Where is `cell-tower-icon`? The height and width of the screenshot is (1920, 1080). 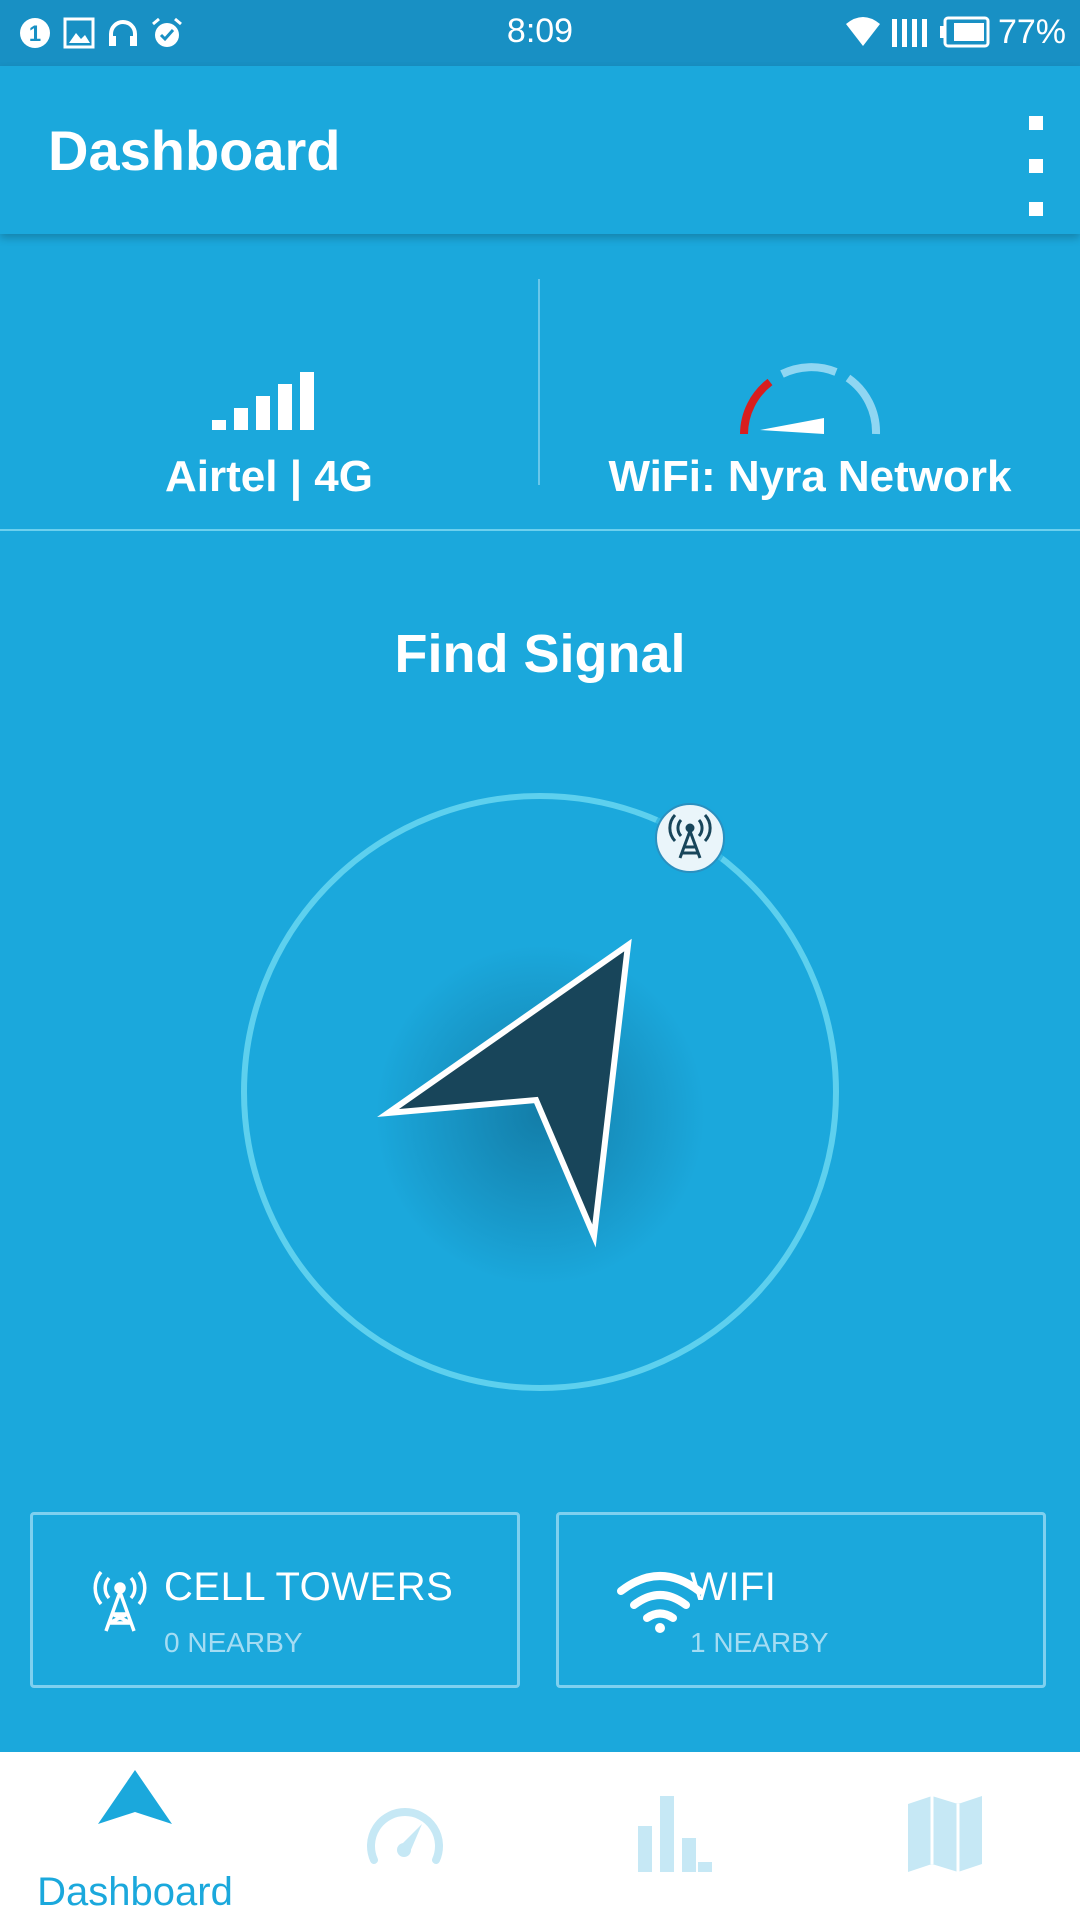
cell-tower-icon is located at coordinates (120, 1601).